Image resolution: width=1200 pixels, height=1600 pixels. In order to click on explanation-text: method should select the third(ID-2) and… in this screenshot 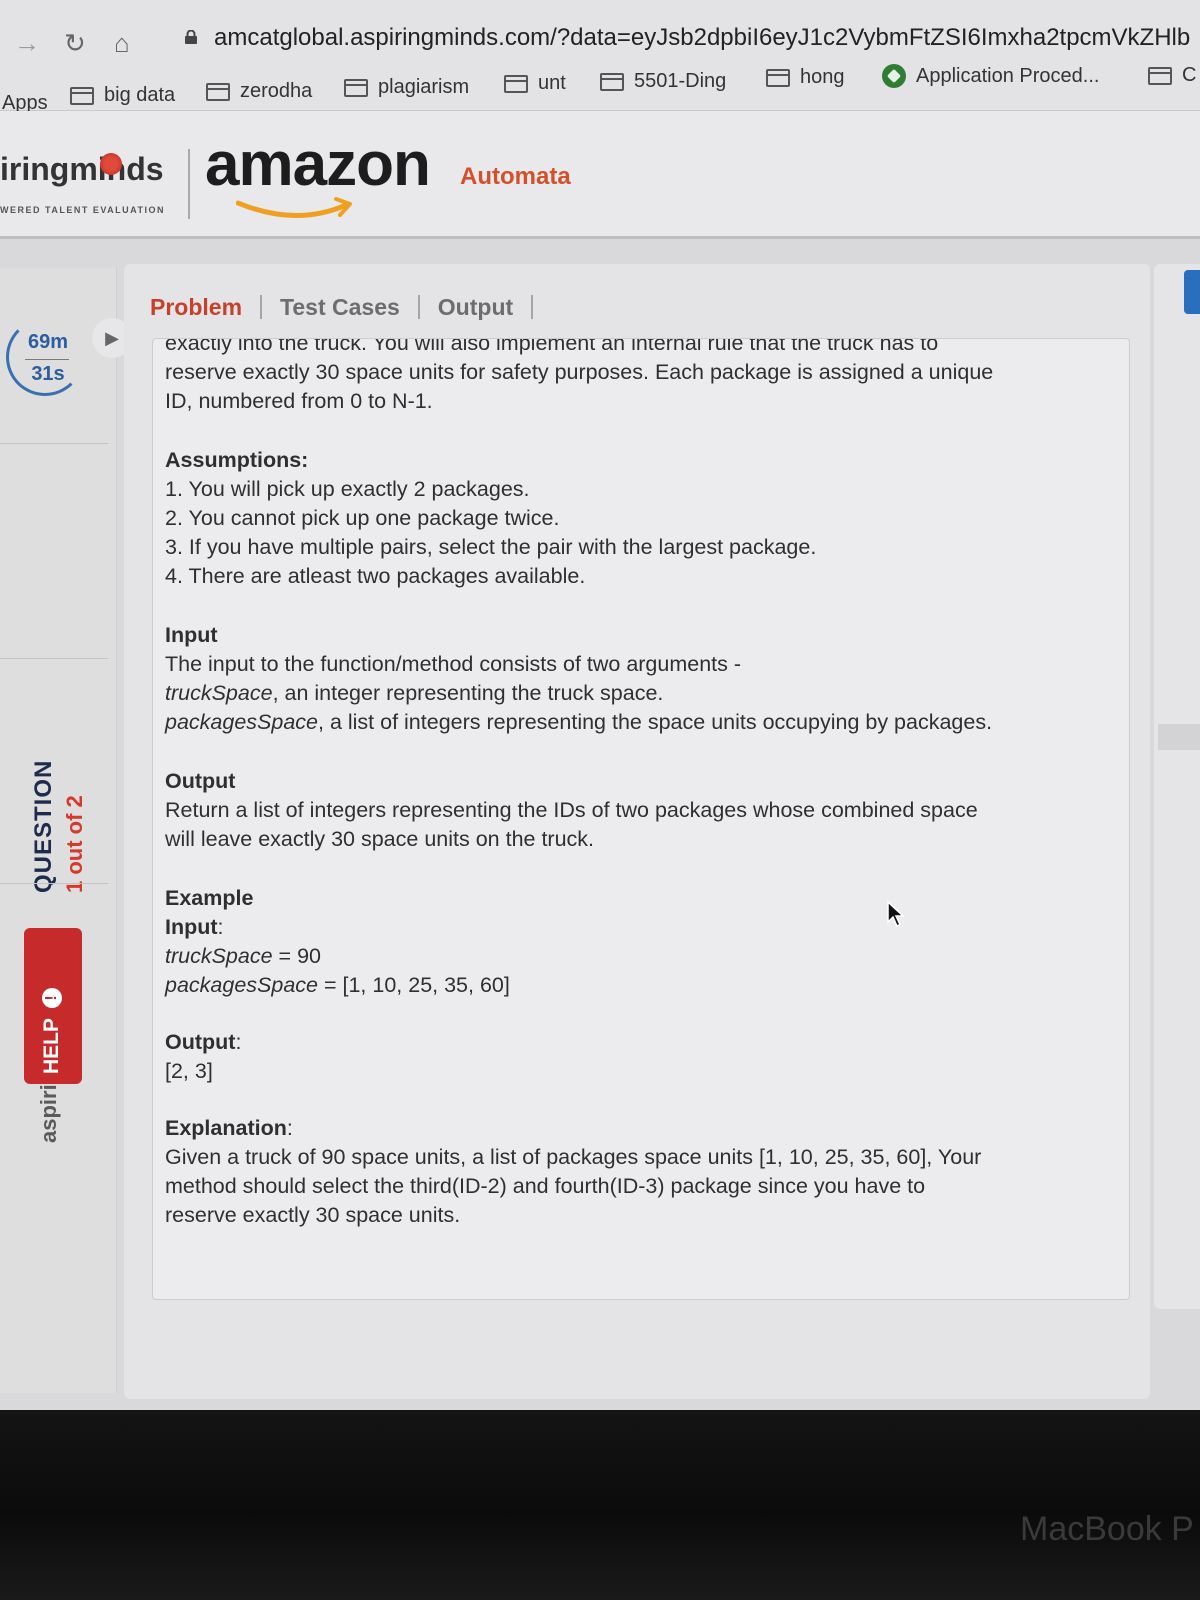, I will do `click(545, 1186)`.